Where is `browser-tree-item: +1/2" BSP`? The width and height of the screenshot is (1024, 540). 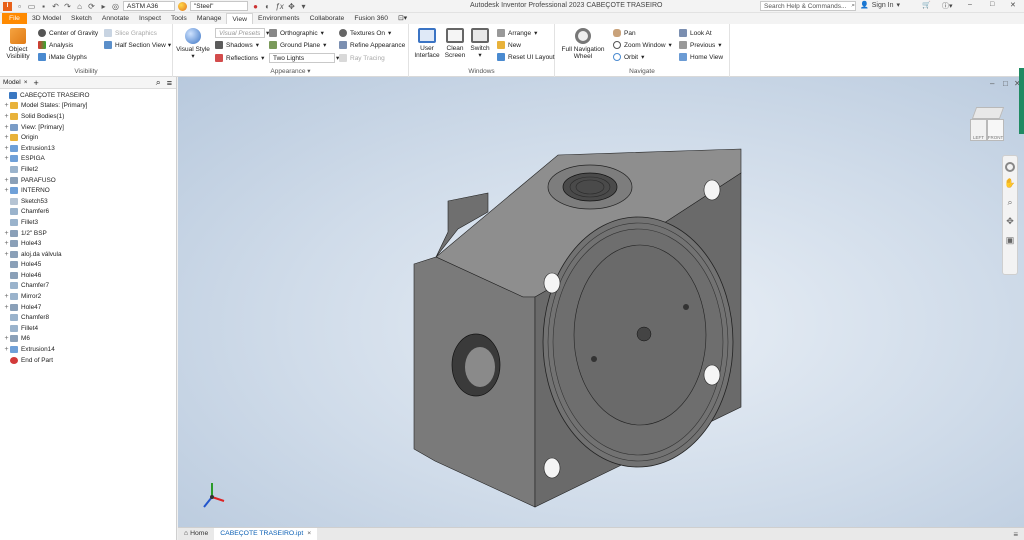 browser-tree-item: +1/2" BSP is located at coordinates (88, 233).